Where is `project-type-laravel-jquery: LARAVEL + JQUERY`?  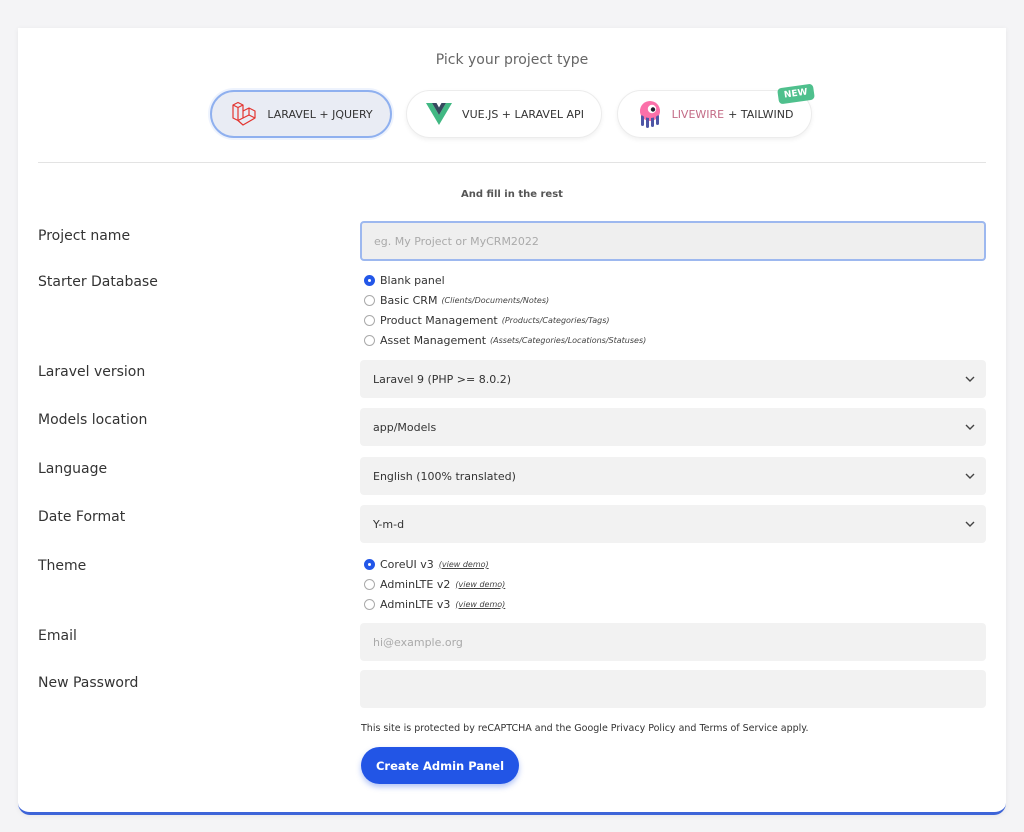 project-type-laravel-jquery: LARAVEL + JQUERY is located at coordinates (301, 114).